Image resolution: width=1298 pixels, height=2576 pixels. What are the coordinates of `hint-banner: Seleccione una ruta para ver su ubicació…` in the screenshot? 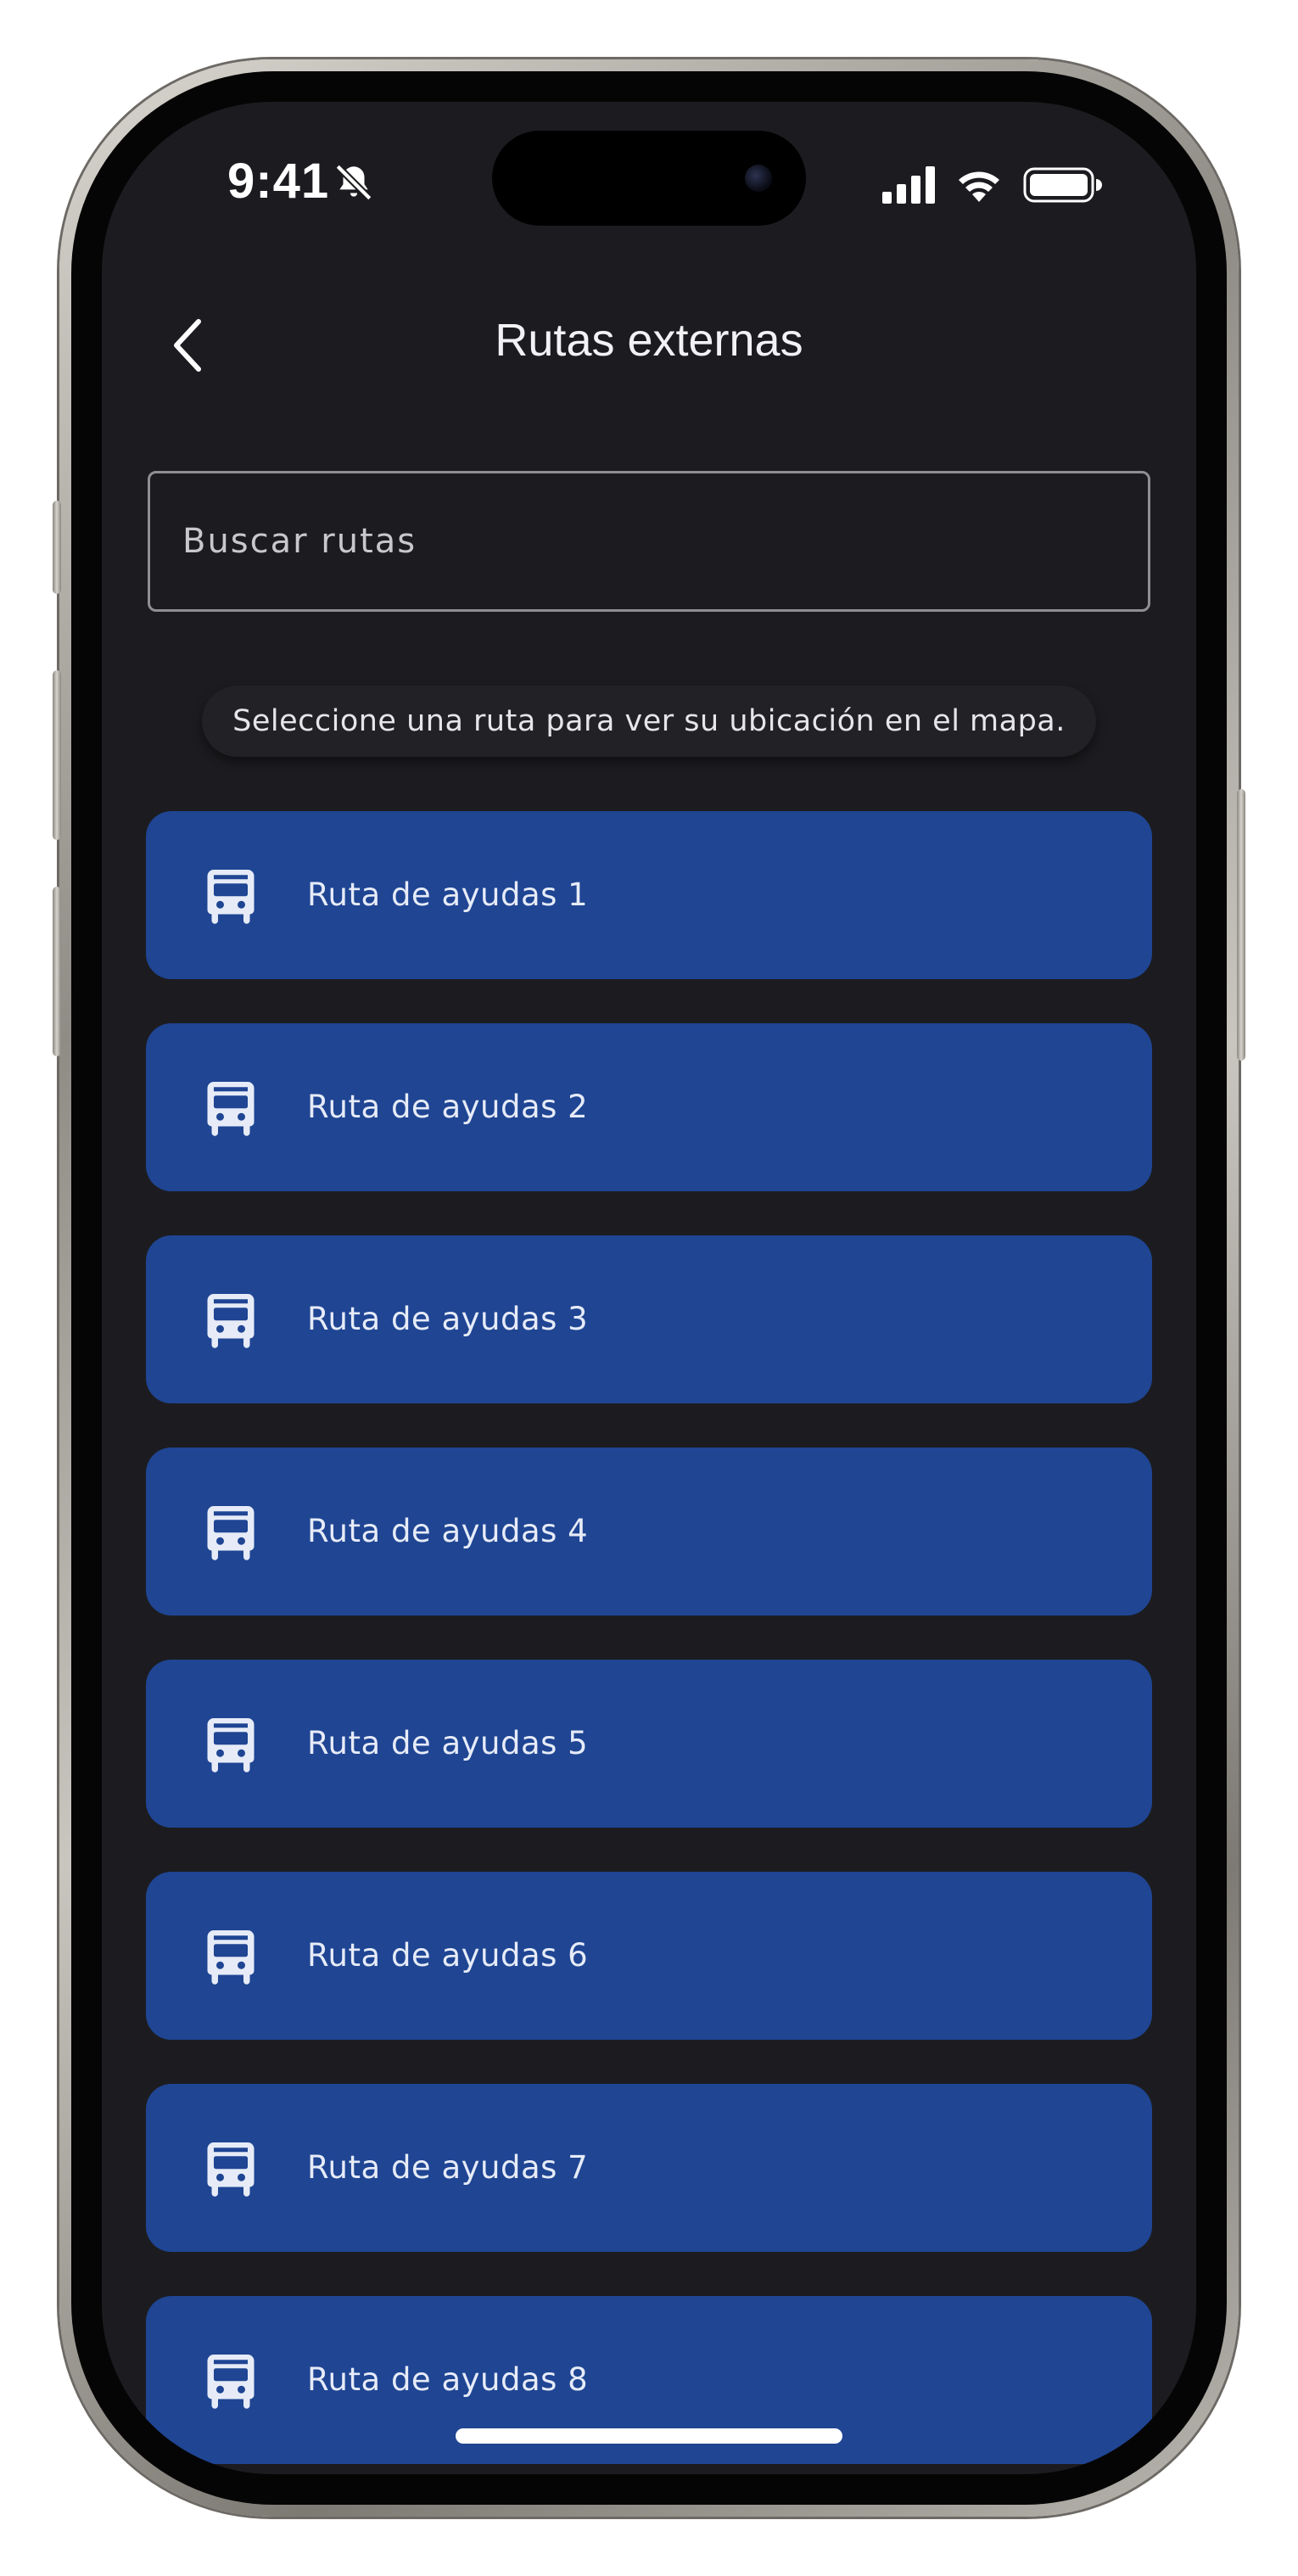 It's located at (649, 722).